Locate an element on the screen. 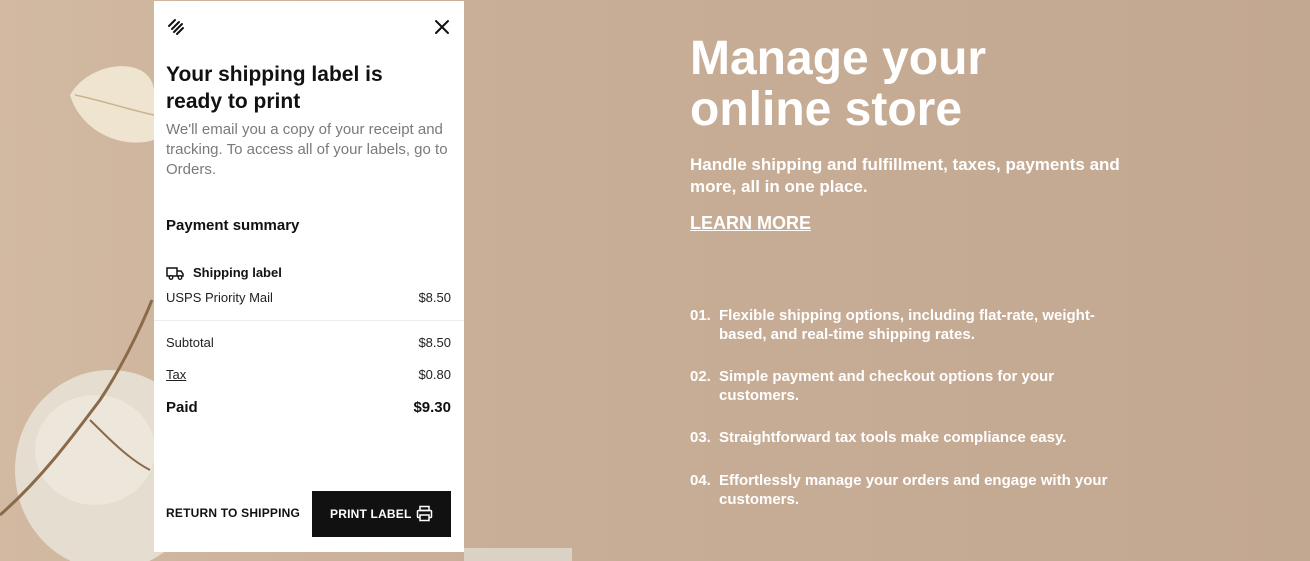  subtotal-value: $8.50 is located at coordinates (434, 342).